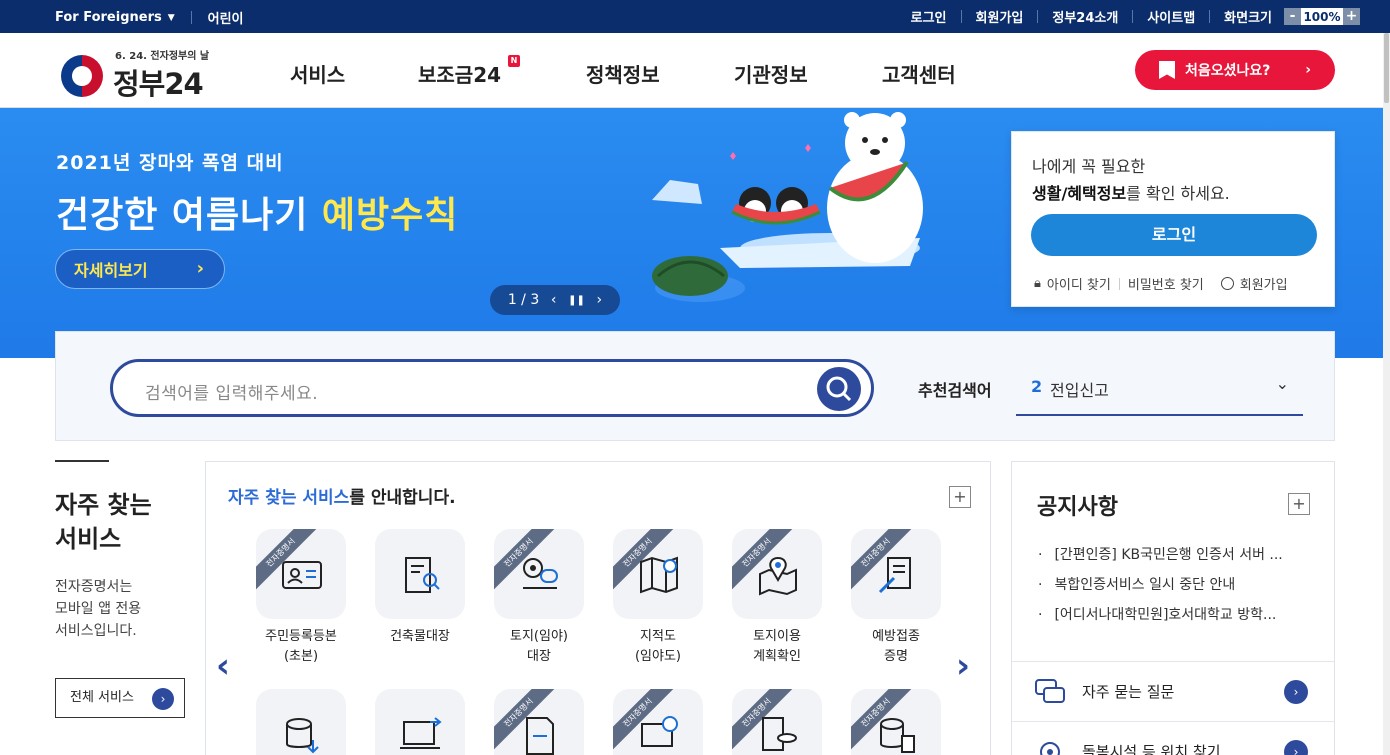 The image size is (1390, 755). I want to click on search-icon, so click(839, 389).